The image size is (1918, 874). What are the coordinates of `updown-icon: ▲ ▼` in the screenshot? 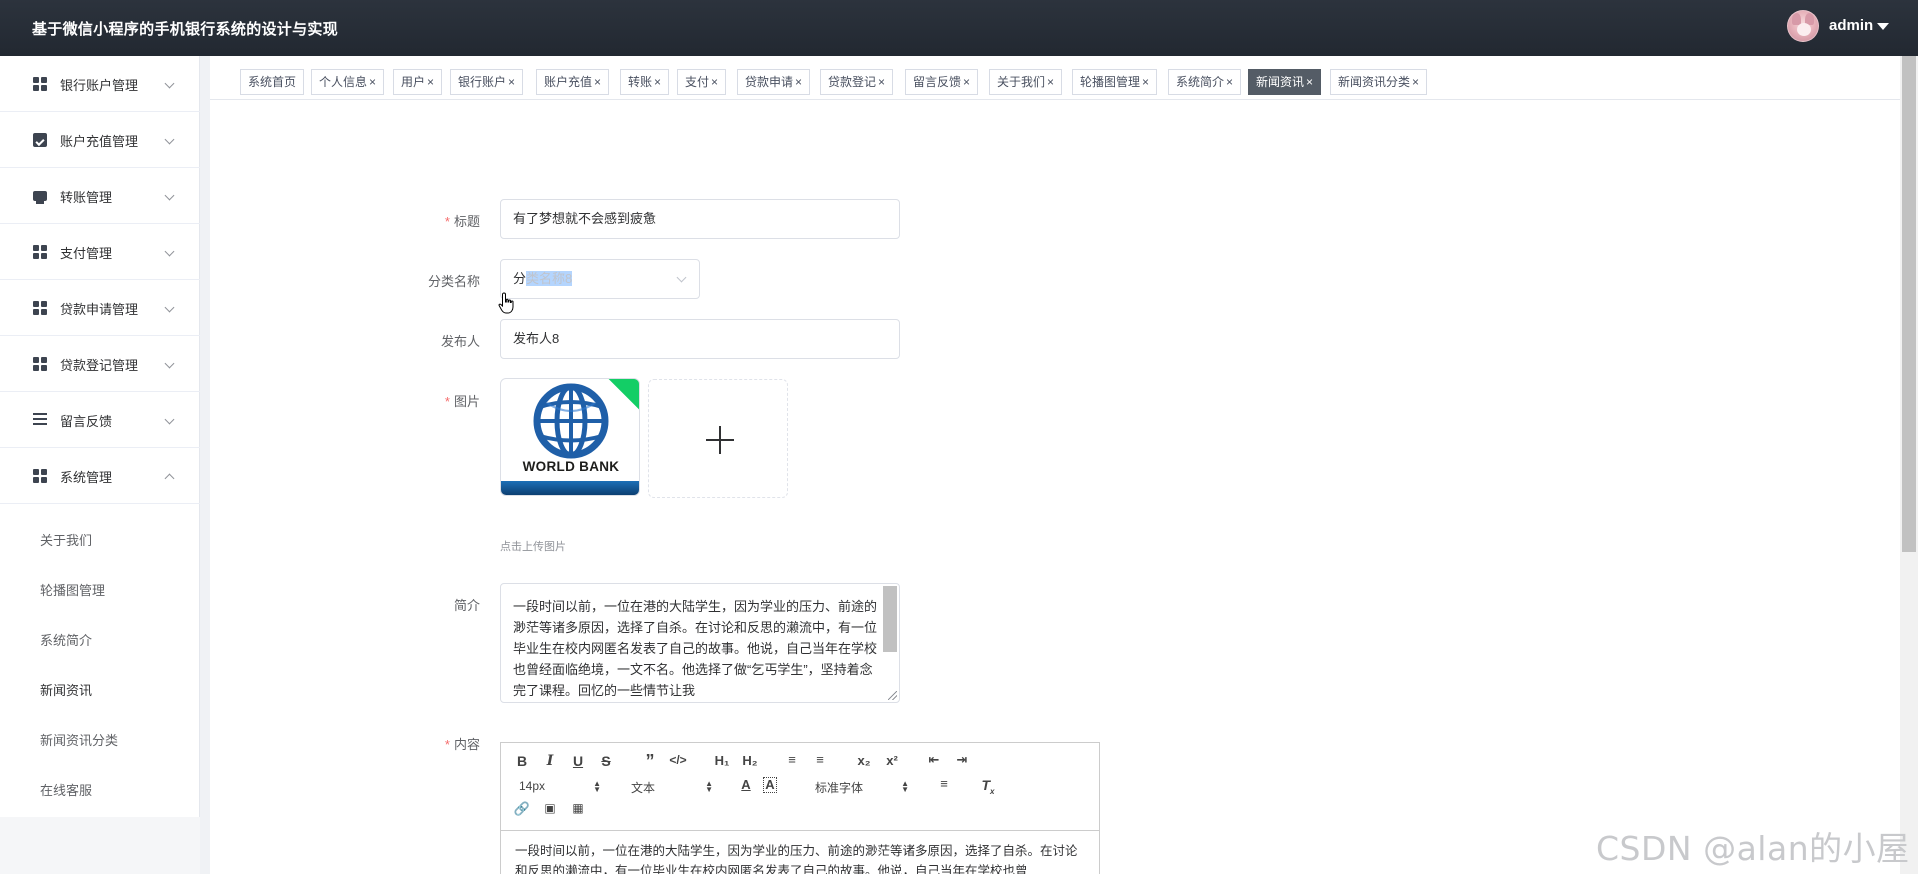 It's located at (905, 786).